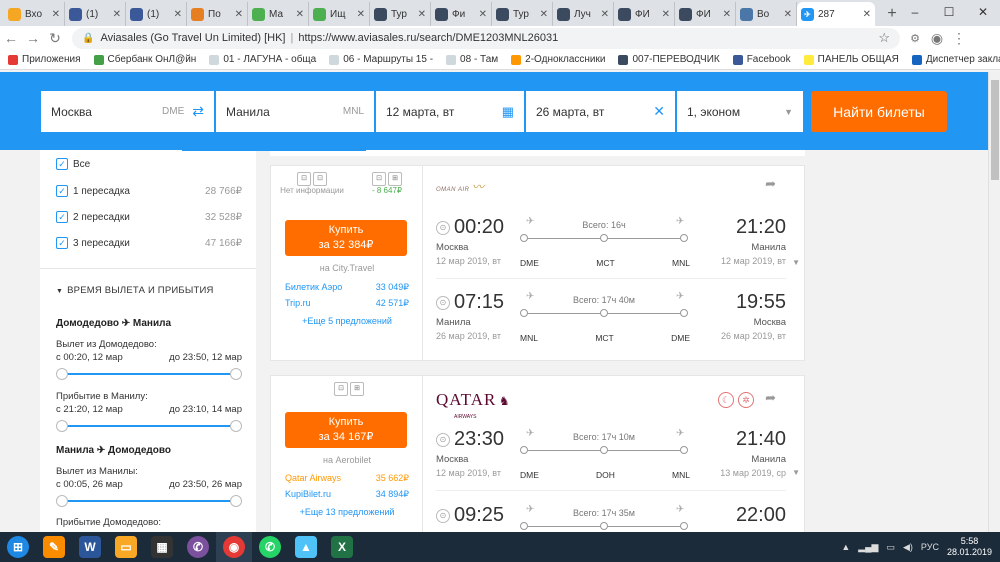 The image size is (1000, 562). What do you see at coordinates (339, 14) in the screenshot?
I see `tab: Ищ ✕` at bounding box center [339, 14].